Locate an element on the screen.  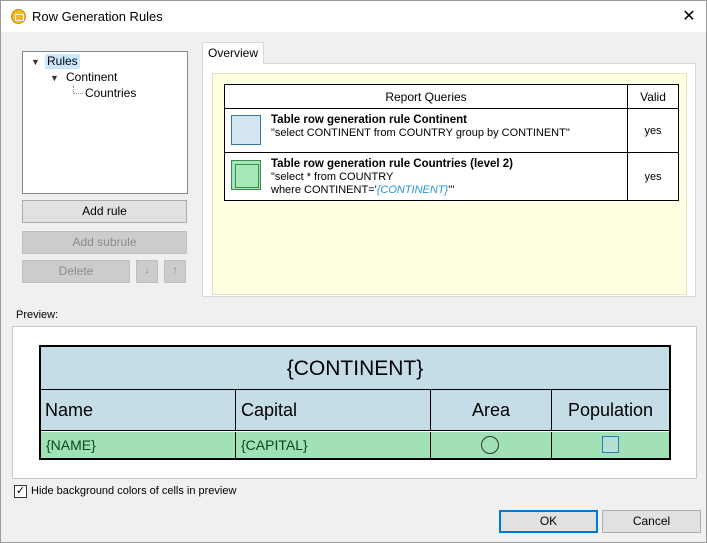
cell-population is located at coordinates (610, 445).